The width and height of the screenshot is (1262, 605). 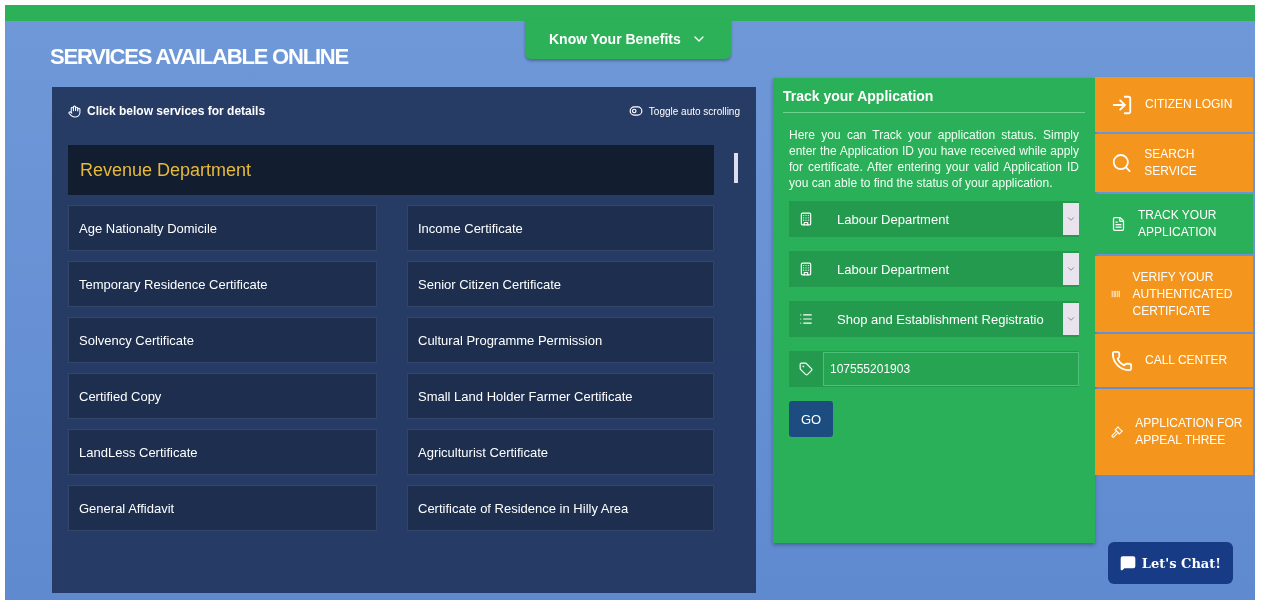 What do you see at coordinates (222, 508) in the screenshot?
I see `service-item: General Affidavit` at bounding box center [222, 508].